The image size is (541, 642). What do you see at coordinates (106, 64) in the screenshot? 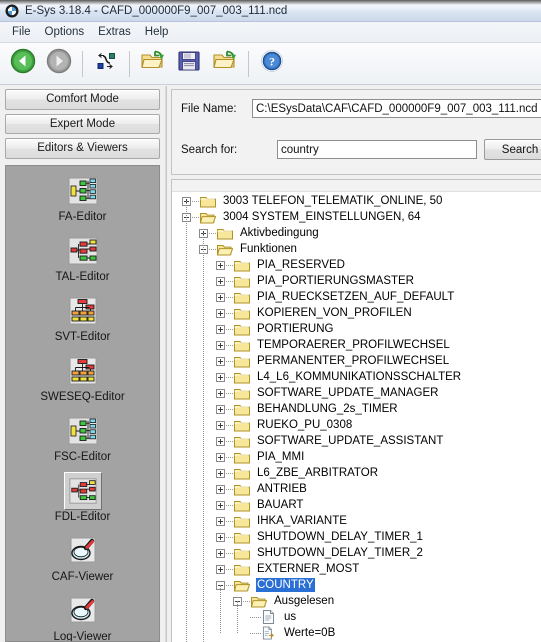
I see `connection-button` at bounding box center [106, 64].